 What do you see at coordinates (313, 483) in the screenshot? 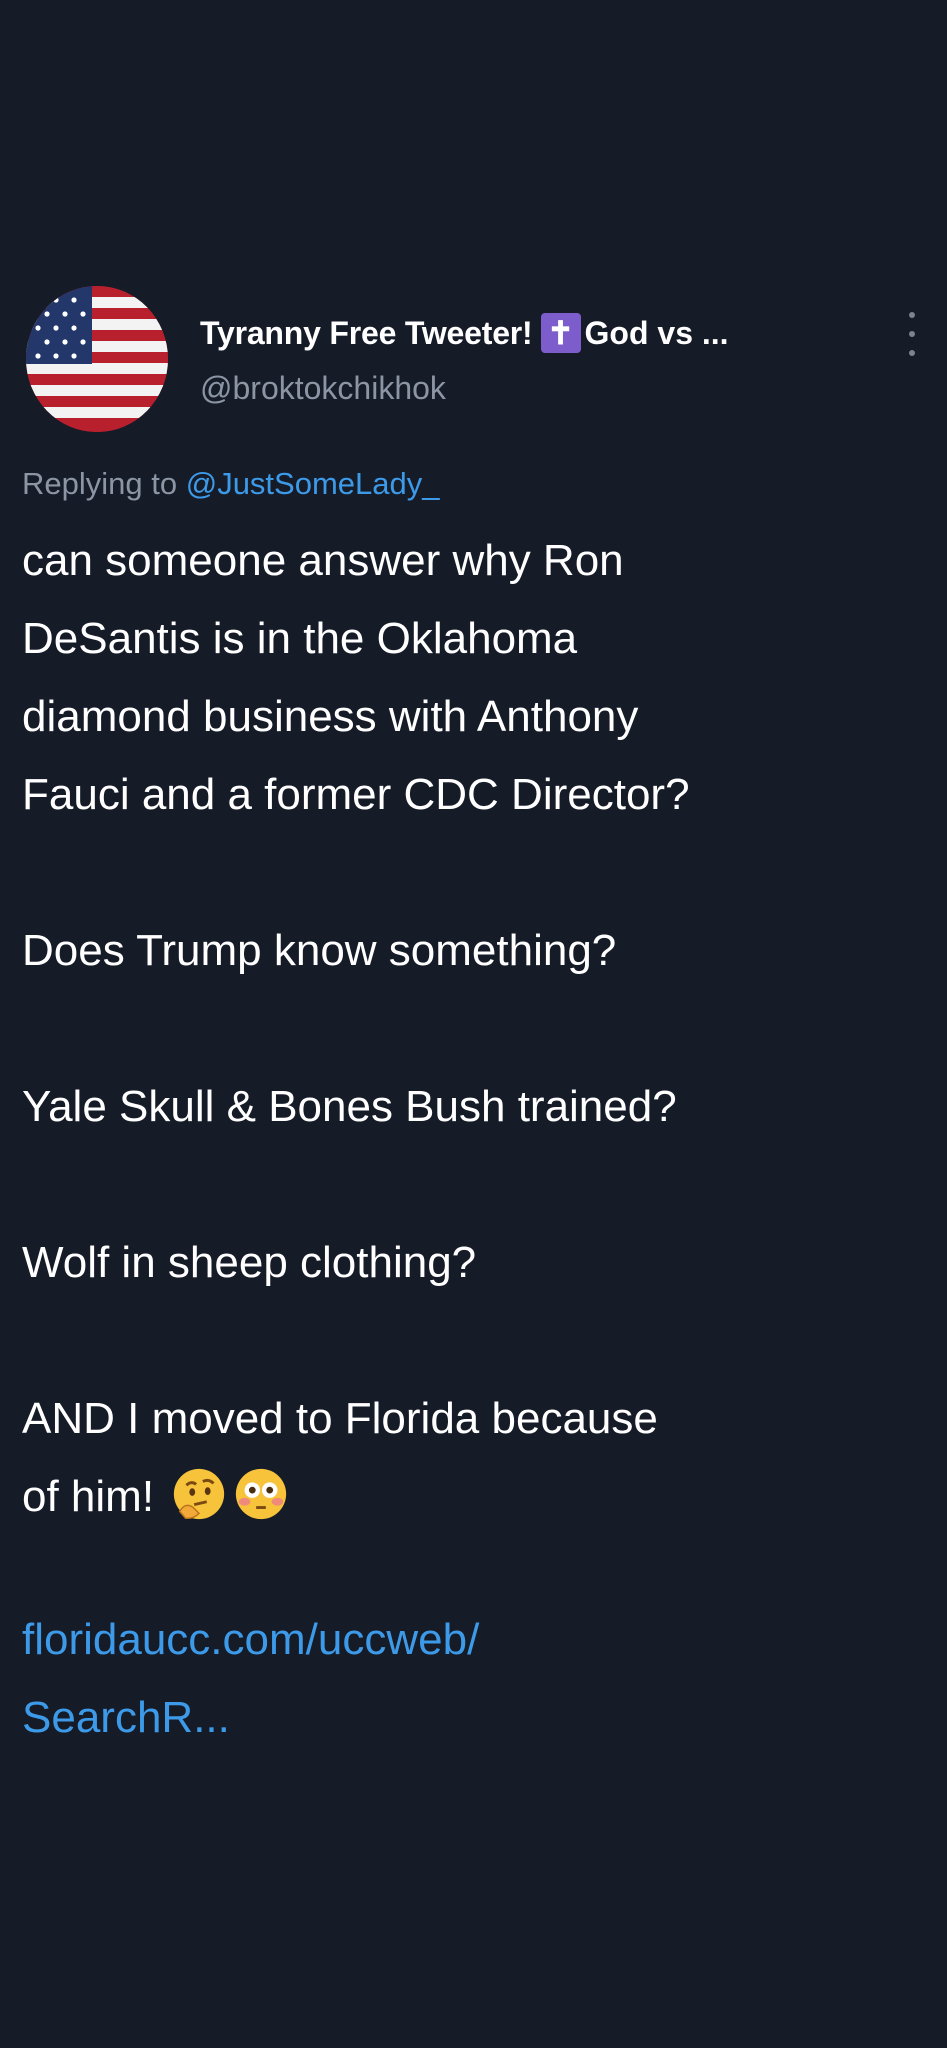
I see `replying-mention-link: @JustSomeLady_` at bounding box center [313, 483].